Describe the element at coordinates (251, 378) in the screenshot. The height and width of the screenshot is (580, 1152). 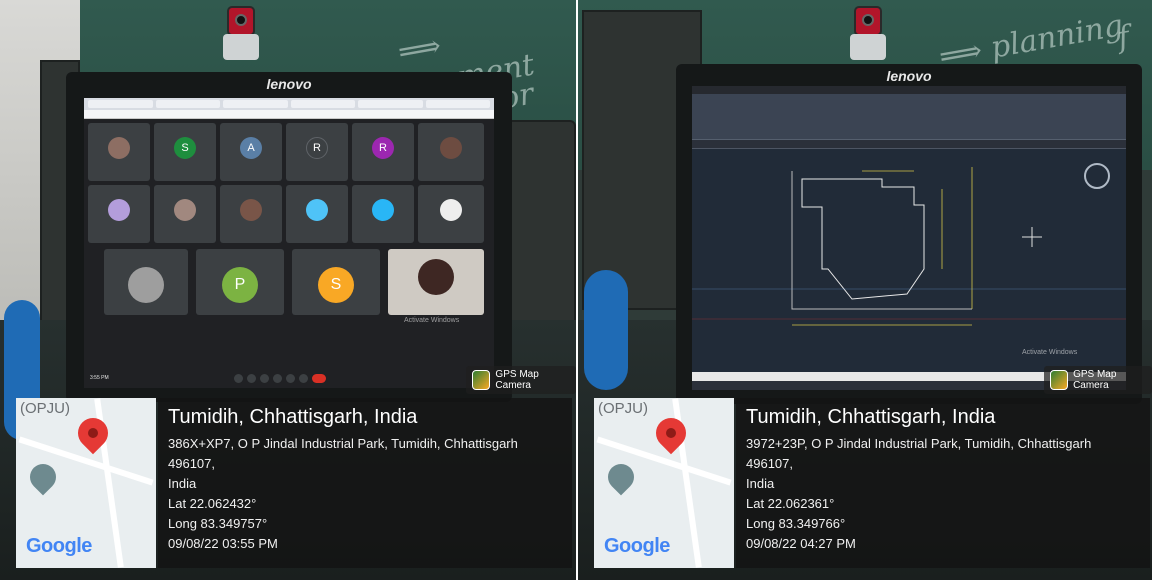
I see `camera-button` at that location.